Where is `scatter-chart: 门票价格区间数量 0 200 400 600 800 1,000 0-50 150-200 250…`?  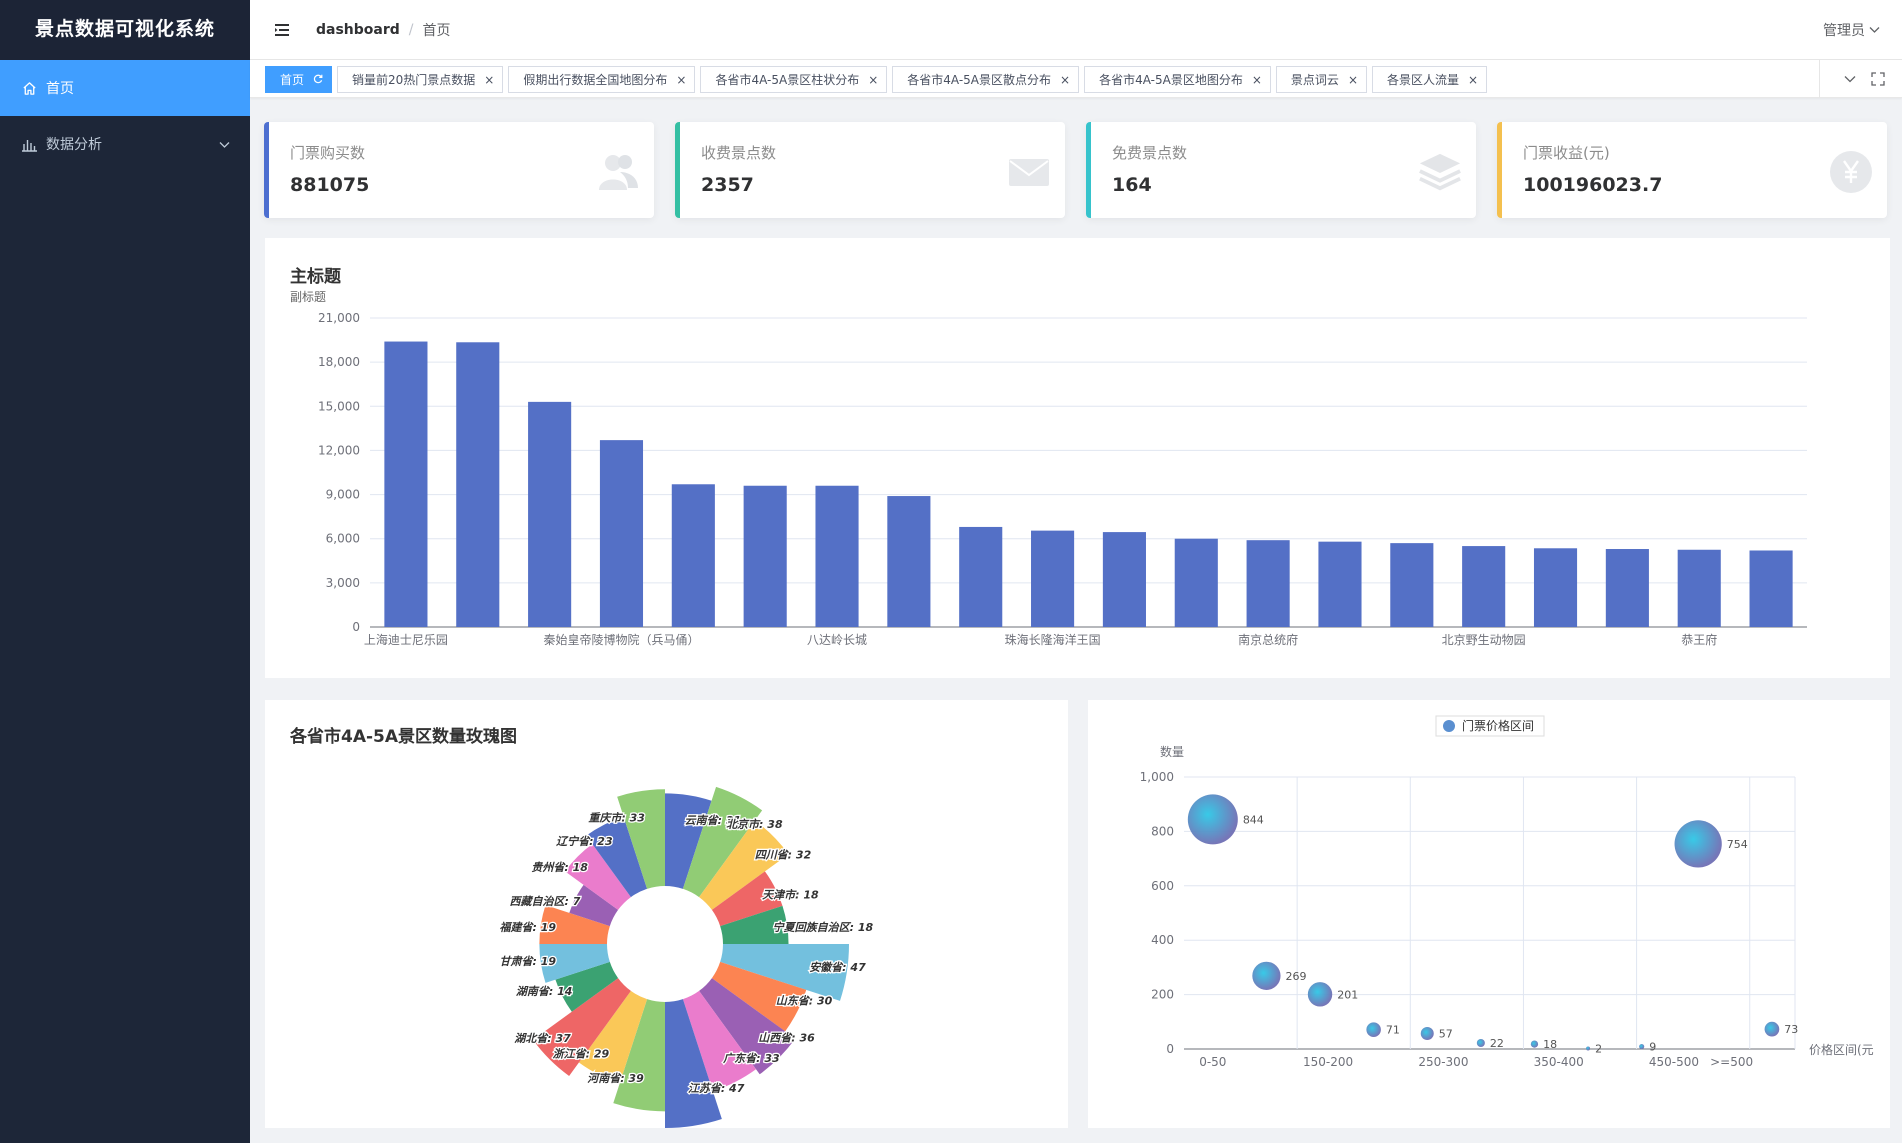
scatter-chart: 门票价格区间数量 0 200 400 600 800 1,000 0-50 150-200 250… is located at coordinates (1507, 892).